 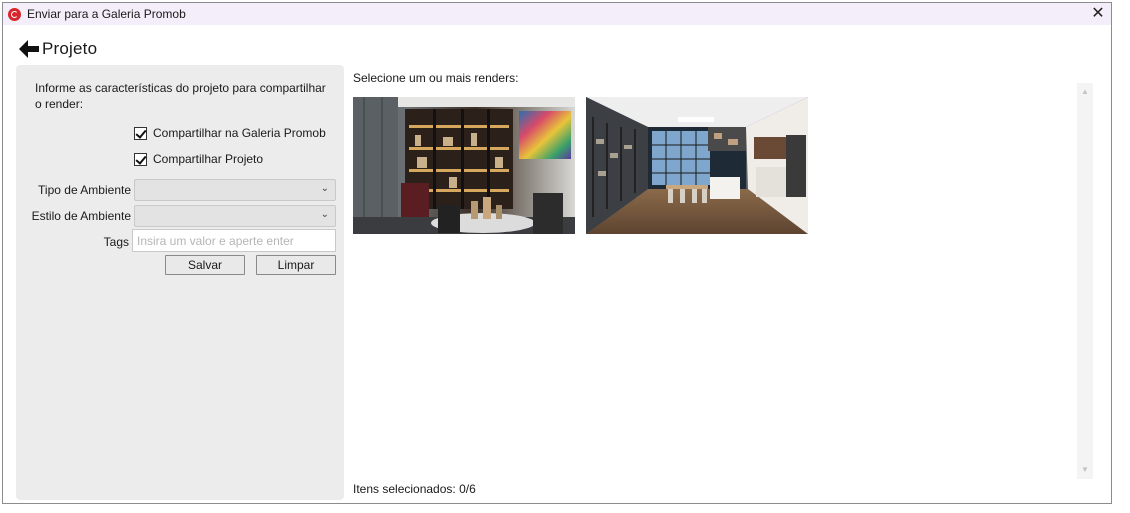 What do you see at coordinates (414, 489) in the screenshot?
I see `selected-items-counter: Itens selecionados: 0/6` at bounding box center [414, 489].